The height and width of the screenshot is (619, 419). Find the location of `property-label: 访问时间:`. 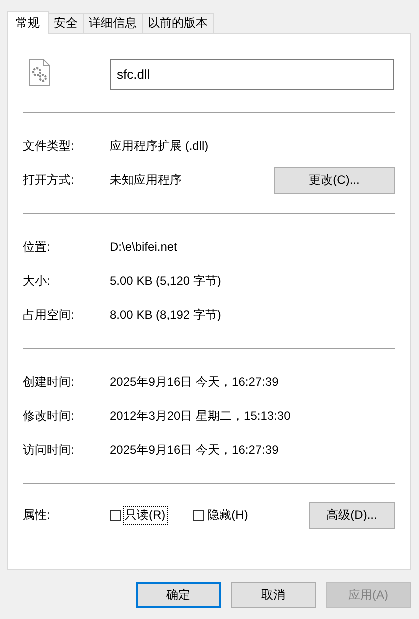

property-label: 访问时间: is located at coordinates (49, 450).